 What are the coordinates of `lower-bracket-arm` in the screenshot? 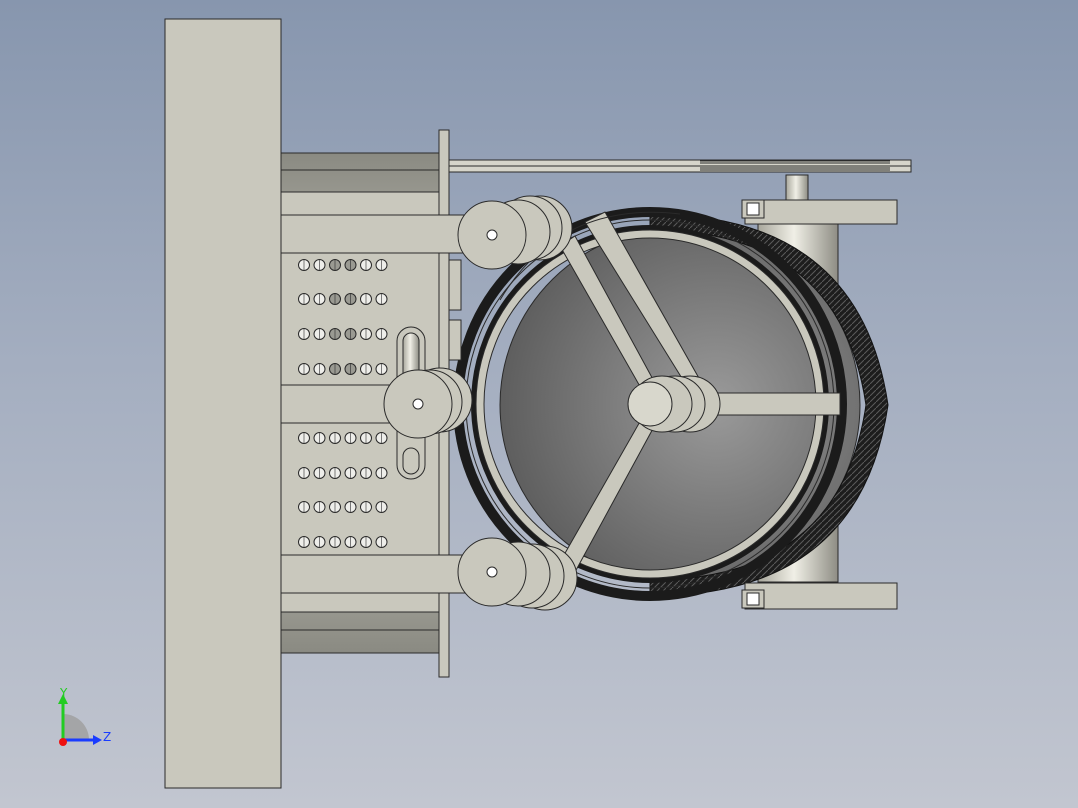 It's located at (821, 596).